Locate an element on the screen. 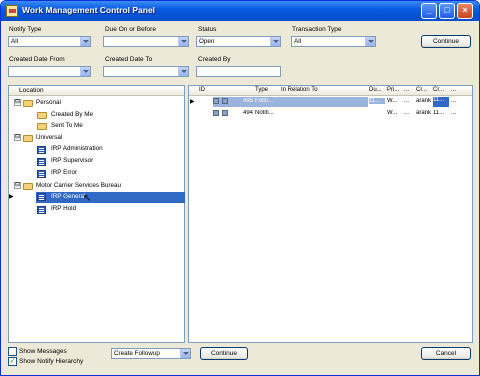 The height and width of the screenshot is (376, 480). minimize-button: _ is located at coordinates (429, 11).